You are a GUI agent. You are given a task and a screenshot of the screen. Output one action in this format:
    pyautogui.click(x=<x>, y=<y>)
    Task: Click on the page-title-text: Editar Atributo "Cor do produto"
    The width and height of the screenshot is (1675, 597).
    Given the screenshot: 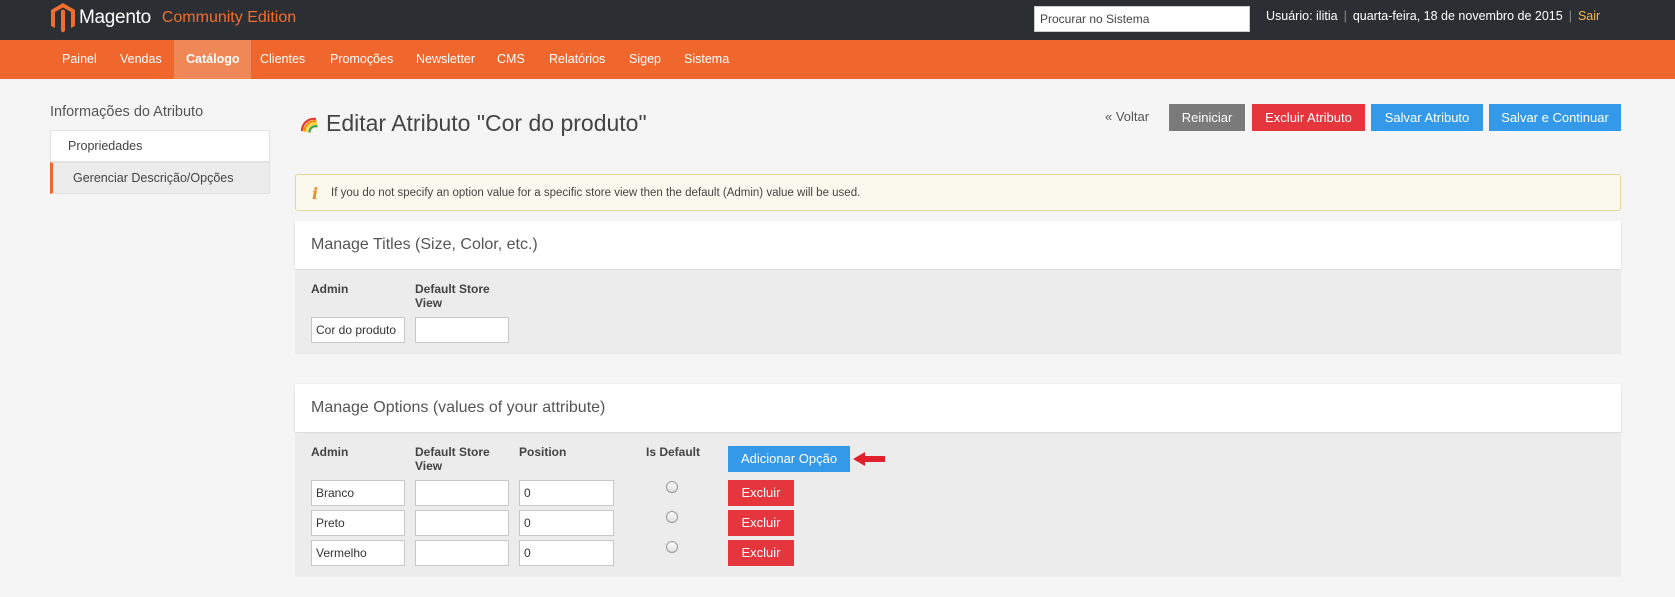 What is the action you would take?
    pyautogui.click(x=486, y=123)
    